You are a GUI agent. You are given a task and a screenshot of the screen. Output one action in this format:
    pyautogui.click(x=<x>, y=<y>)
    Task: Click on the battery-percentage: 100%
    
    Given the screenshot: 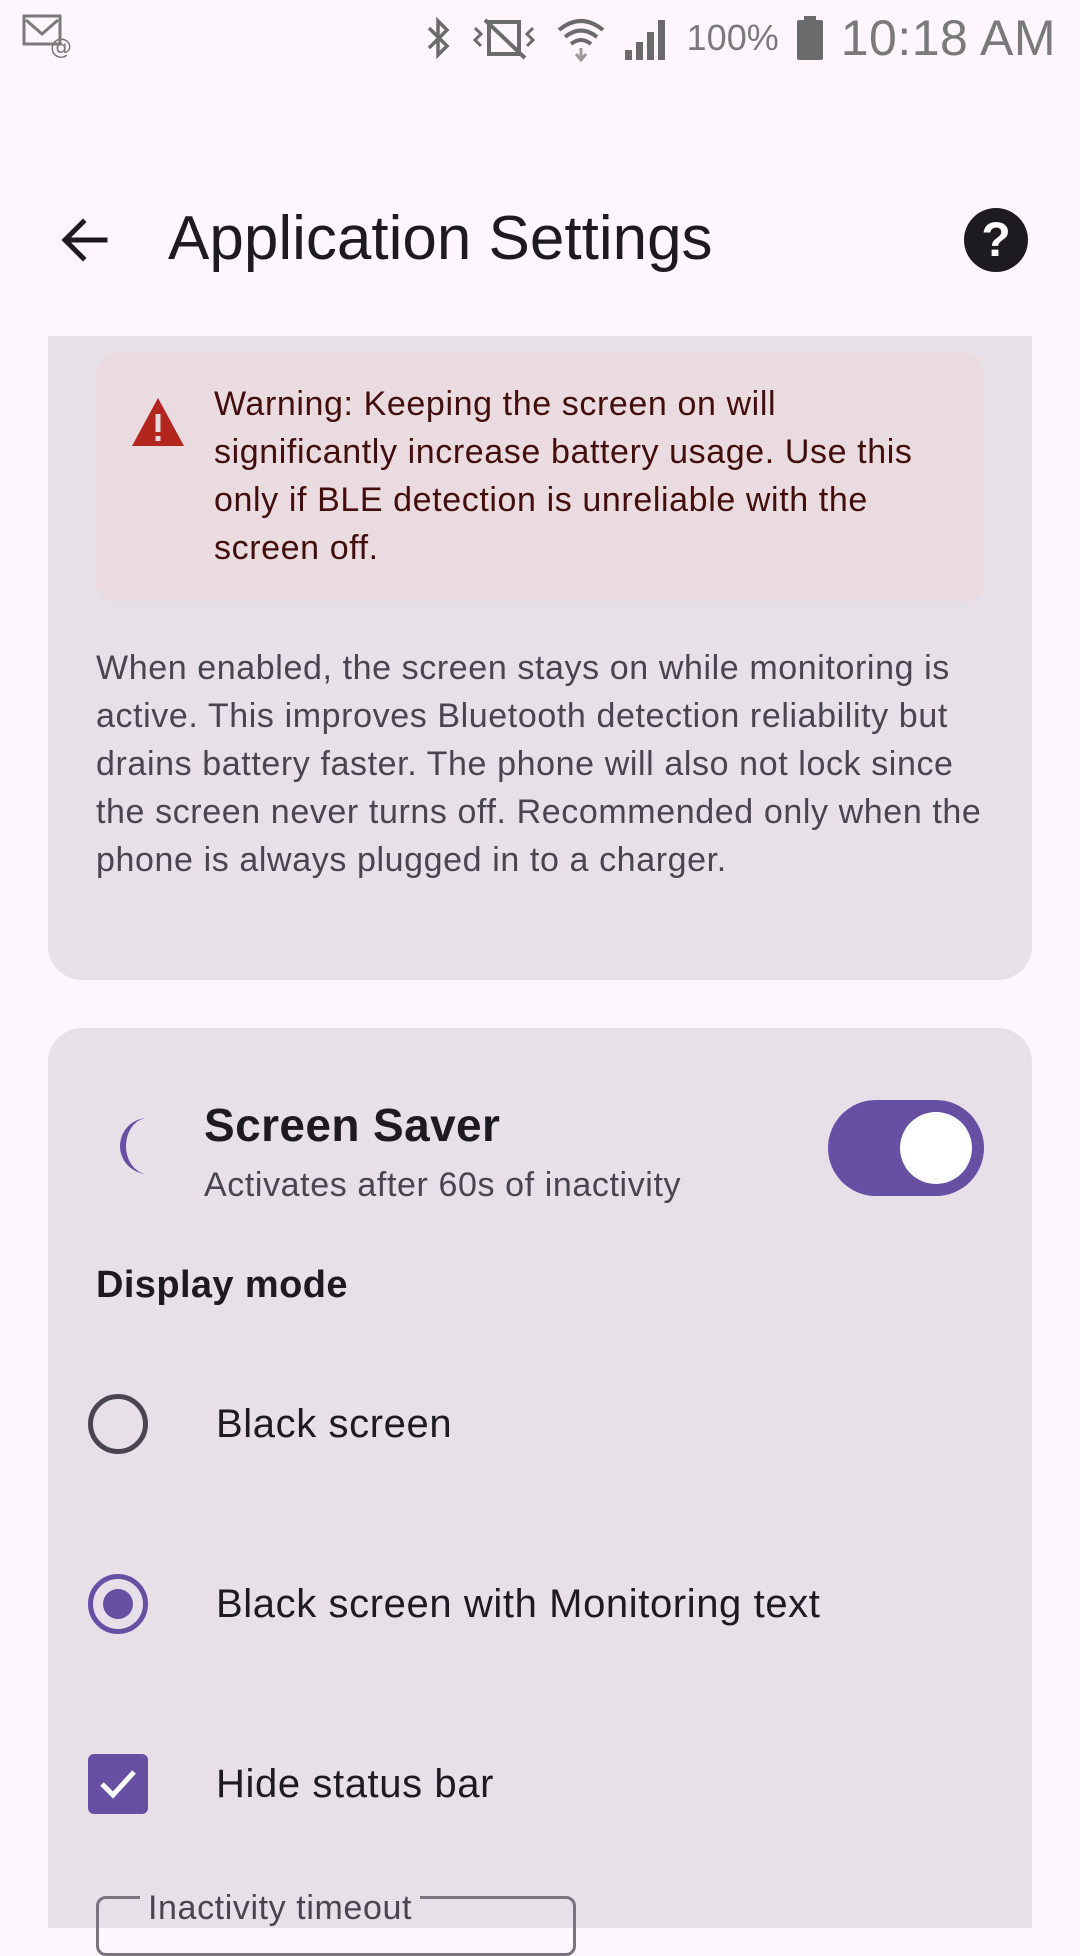 What is the action you would take?
    pyautogui.click(x=732, y=37)
    